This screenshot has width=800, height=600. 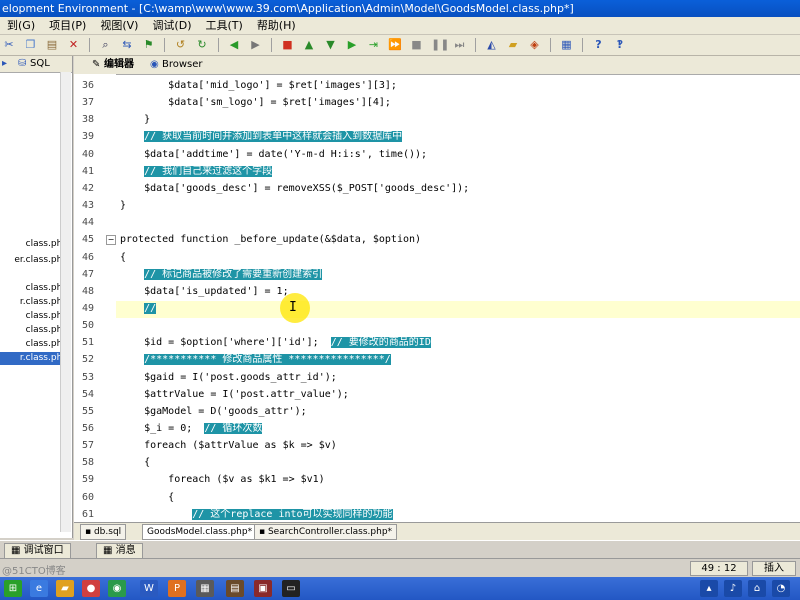 What do you see at coordinates (263, 588) in the screenshot?
I see `taskbar-app-icon: ▣` at bounding box center [263, 588].